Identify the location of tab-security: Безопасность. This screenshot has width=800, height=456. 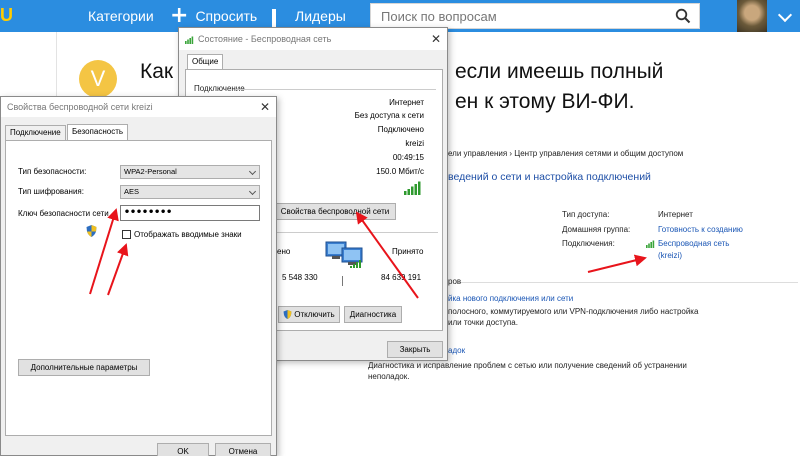
(98, 132).